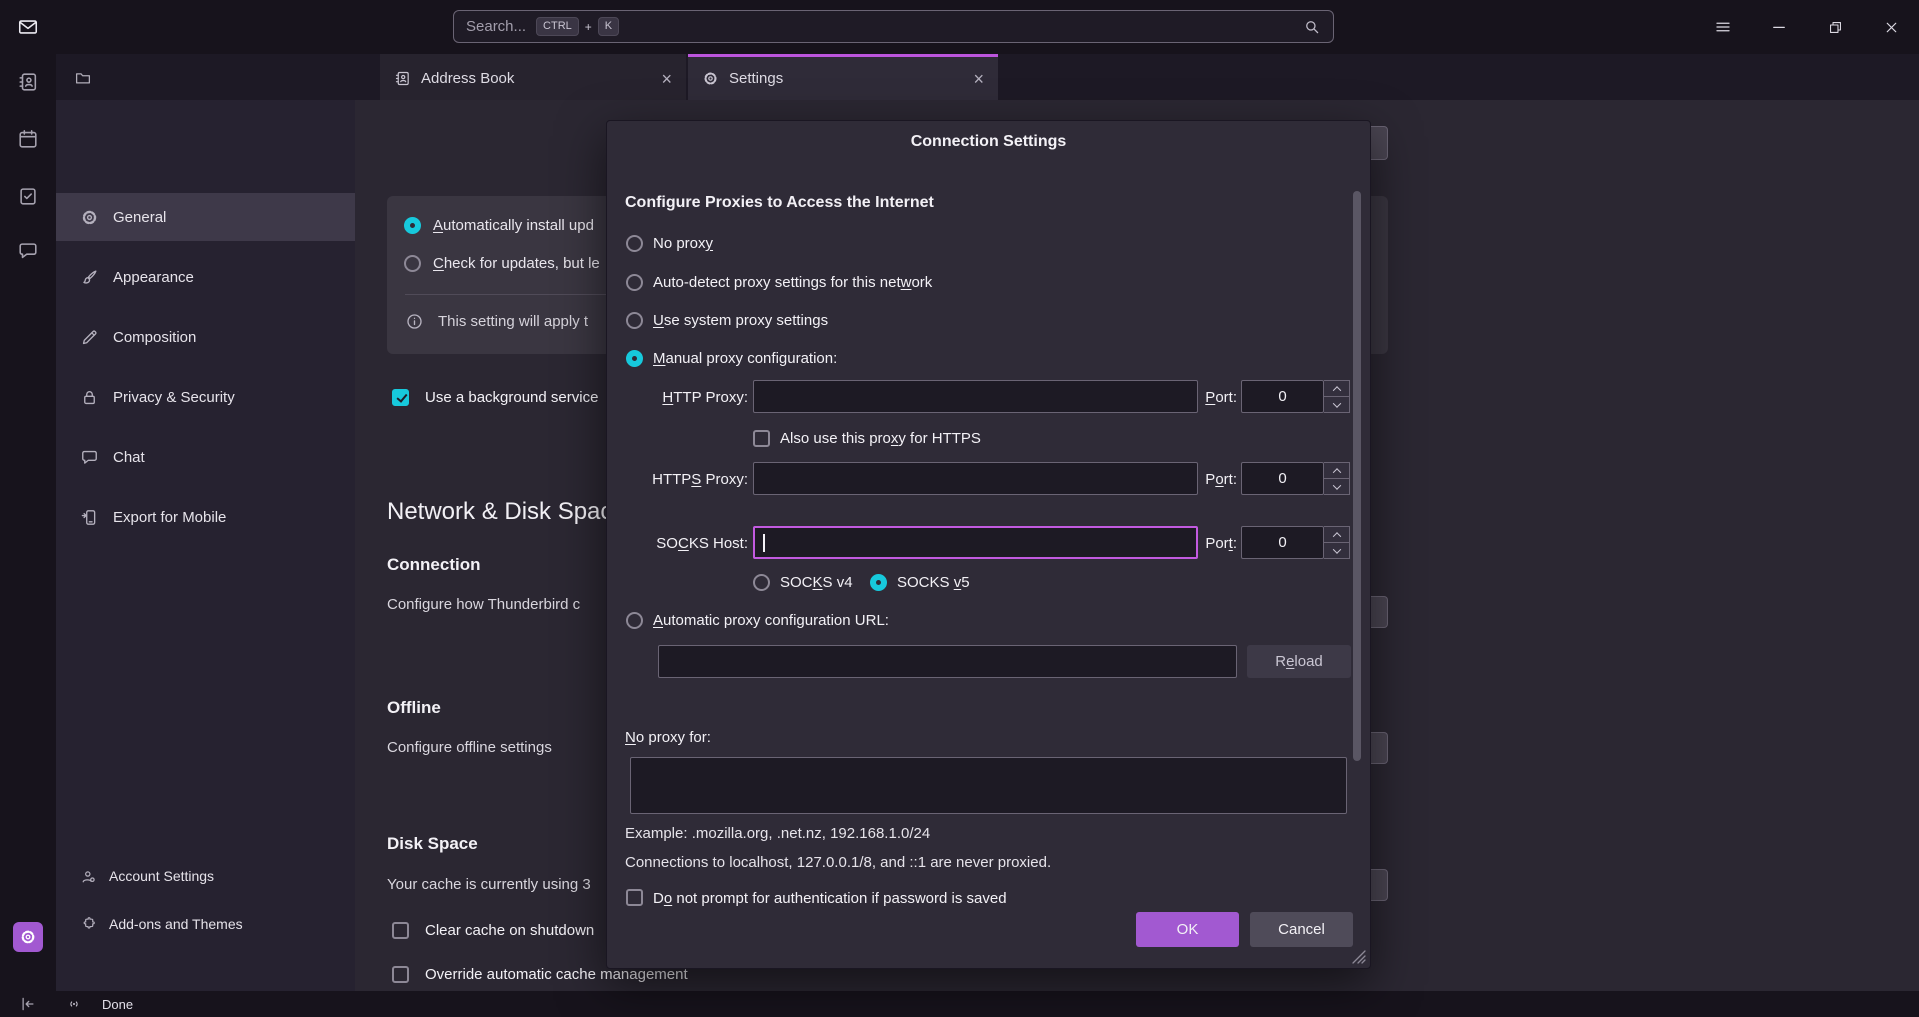  What do you see at coordinates (867, 438) in the screenshot?
I see `also-https-checkbox-row: Also use this proxy for HTTPS` at bounding box center [867, 438].